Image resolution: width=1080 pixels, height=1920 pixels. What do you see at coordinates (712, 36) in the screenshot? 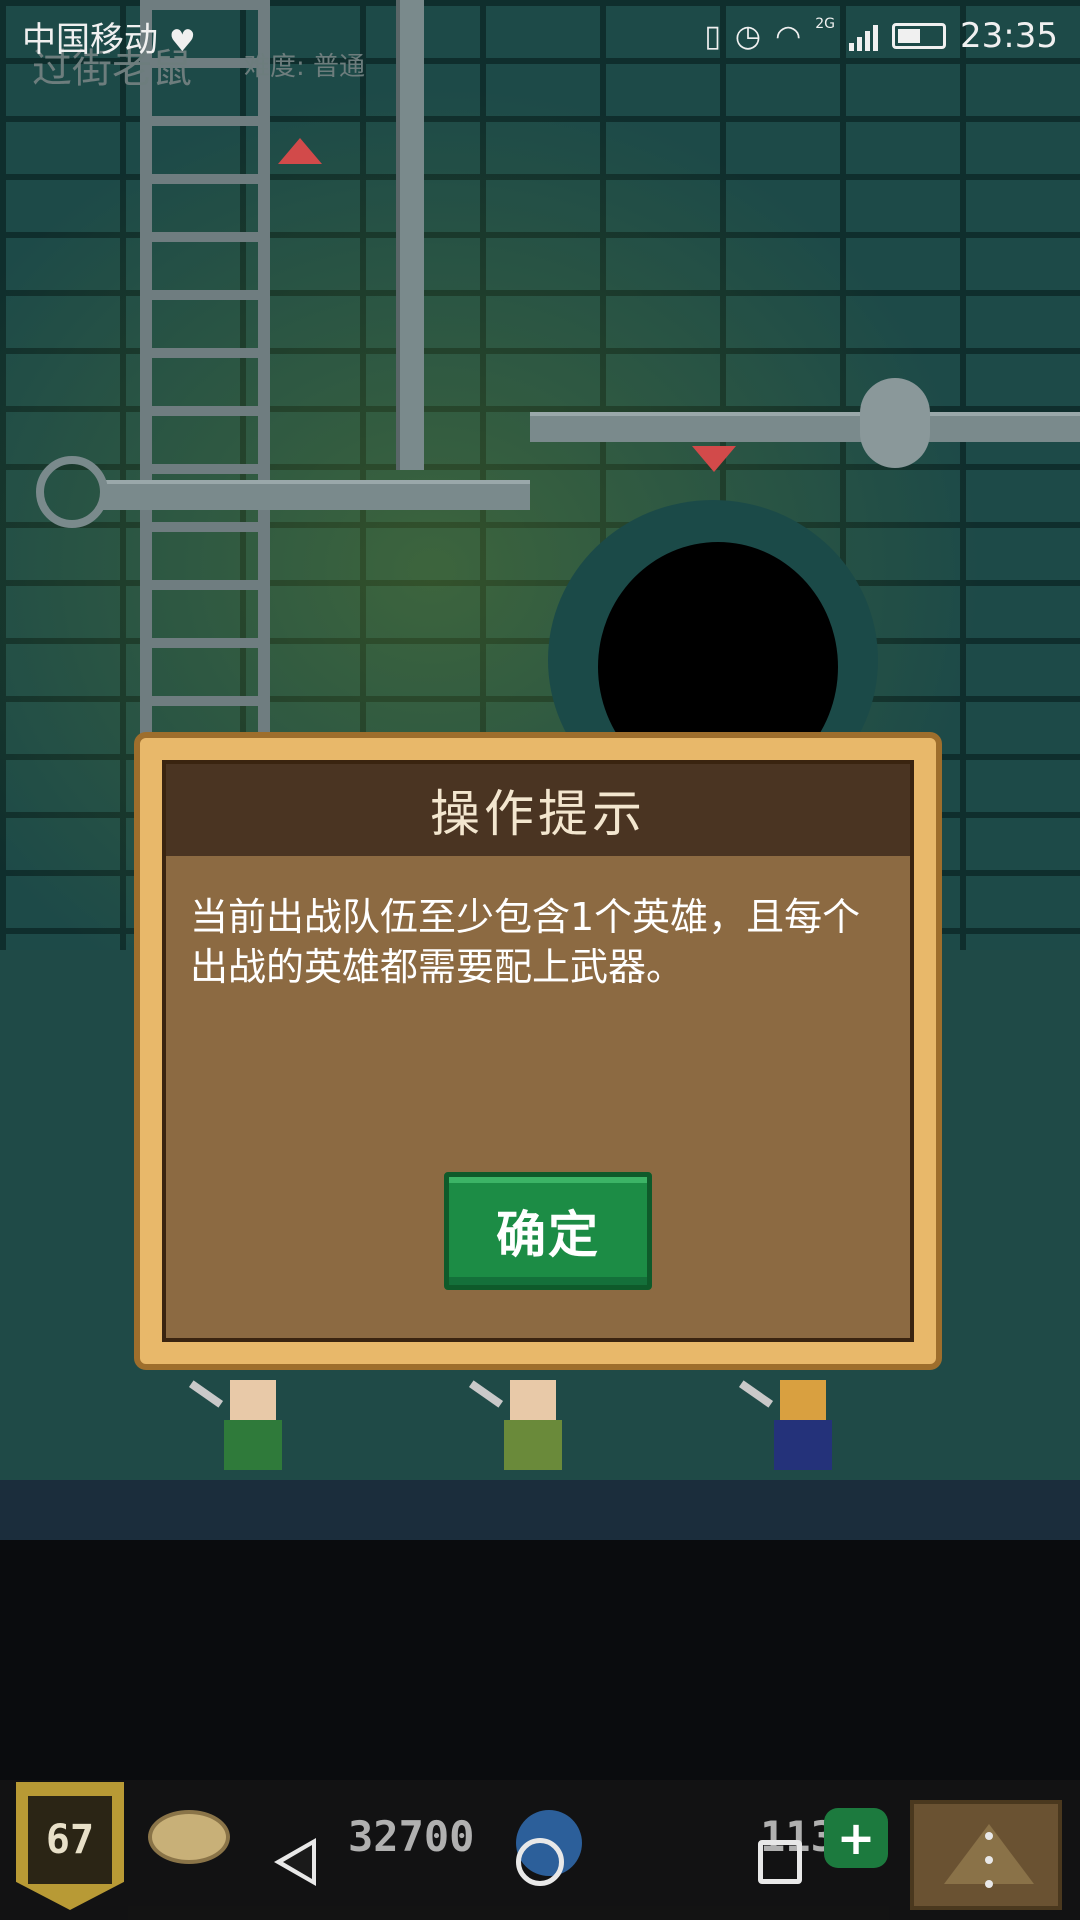
I see `vibrate-icon: ▯` at bounding box center [712, 36].